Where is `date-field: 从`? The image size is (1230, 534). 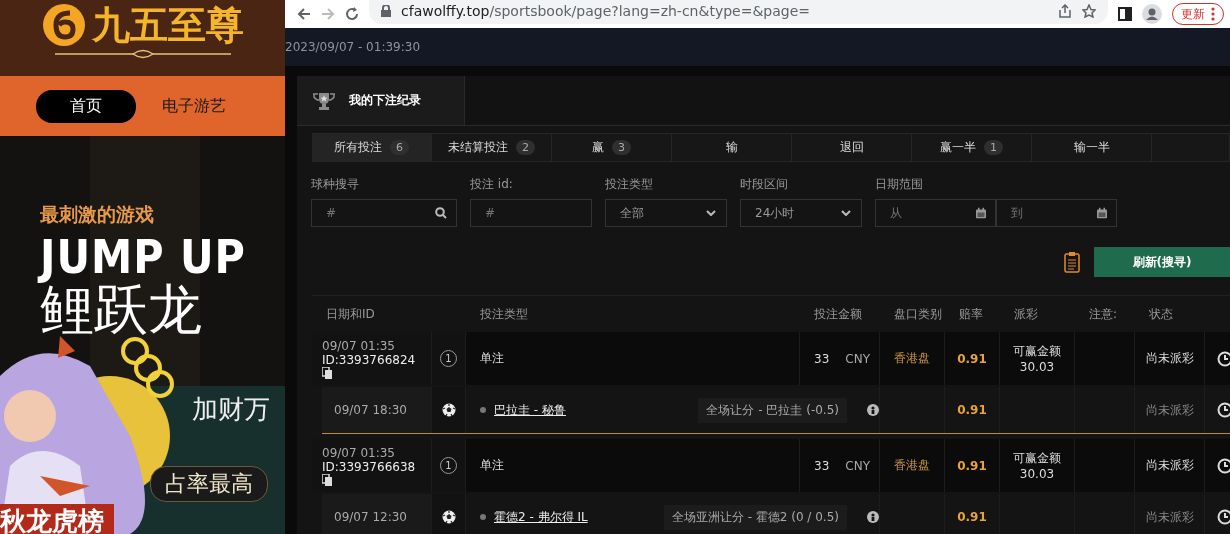
date-field: 从 is located at coordinates (935, 213).